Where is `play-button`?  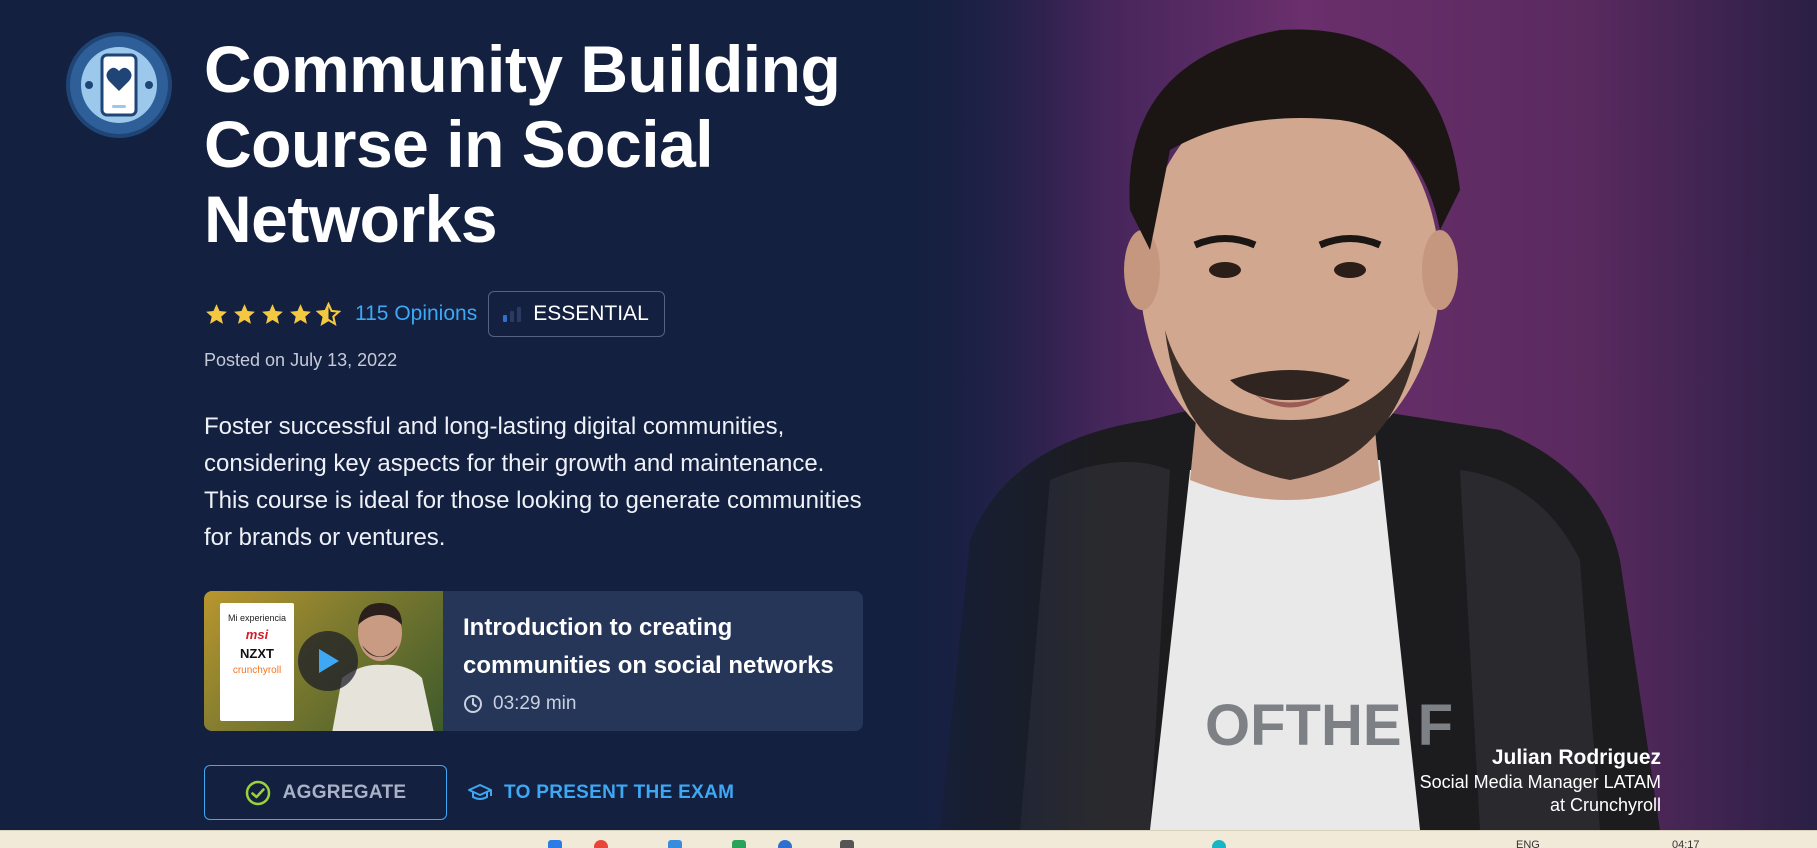
play-button is located at coordinates (328, 661).